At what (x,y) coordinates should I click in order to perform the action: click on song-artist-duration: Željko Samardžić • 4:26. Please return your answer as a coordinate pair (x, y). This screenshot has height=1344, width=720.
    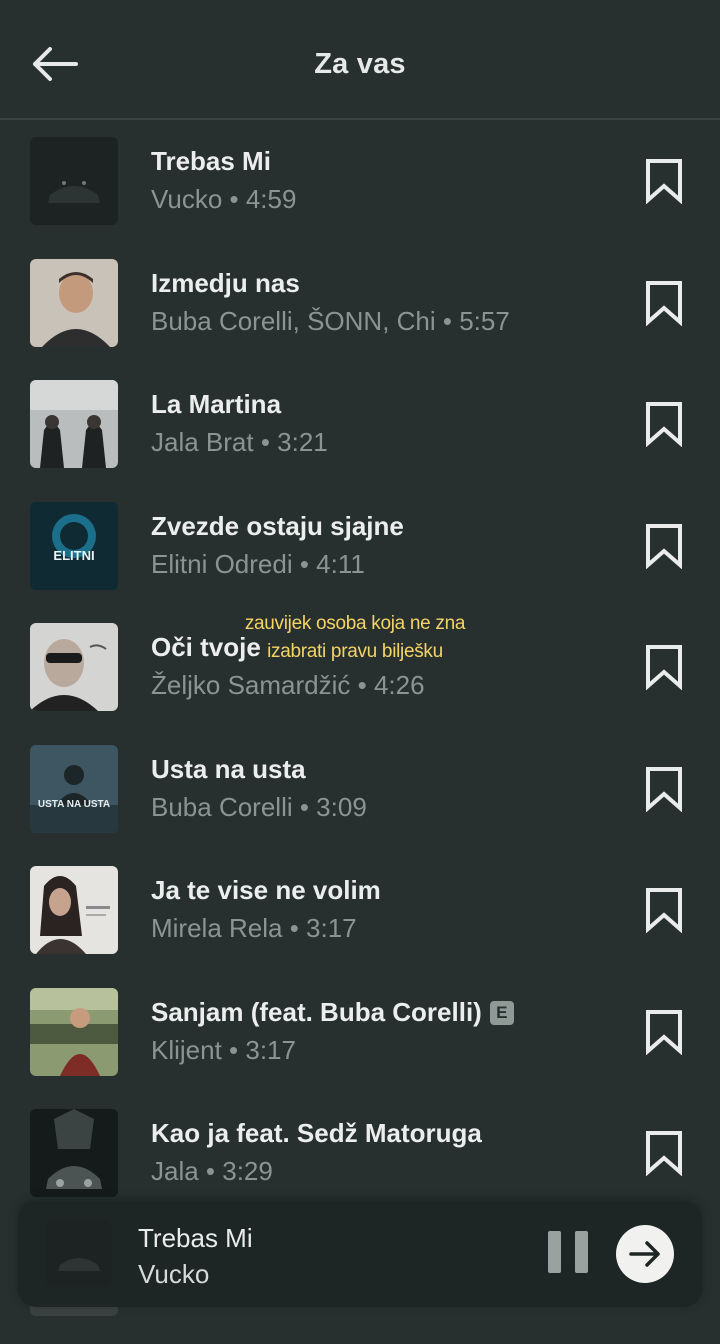
    Looking at the image, I should click on (288, 685).